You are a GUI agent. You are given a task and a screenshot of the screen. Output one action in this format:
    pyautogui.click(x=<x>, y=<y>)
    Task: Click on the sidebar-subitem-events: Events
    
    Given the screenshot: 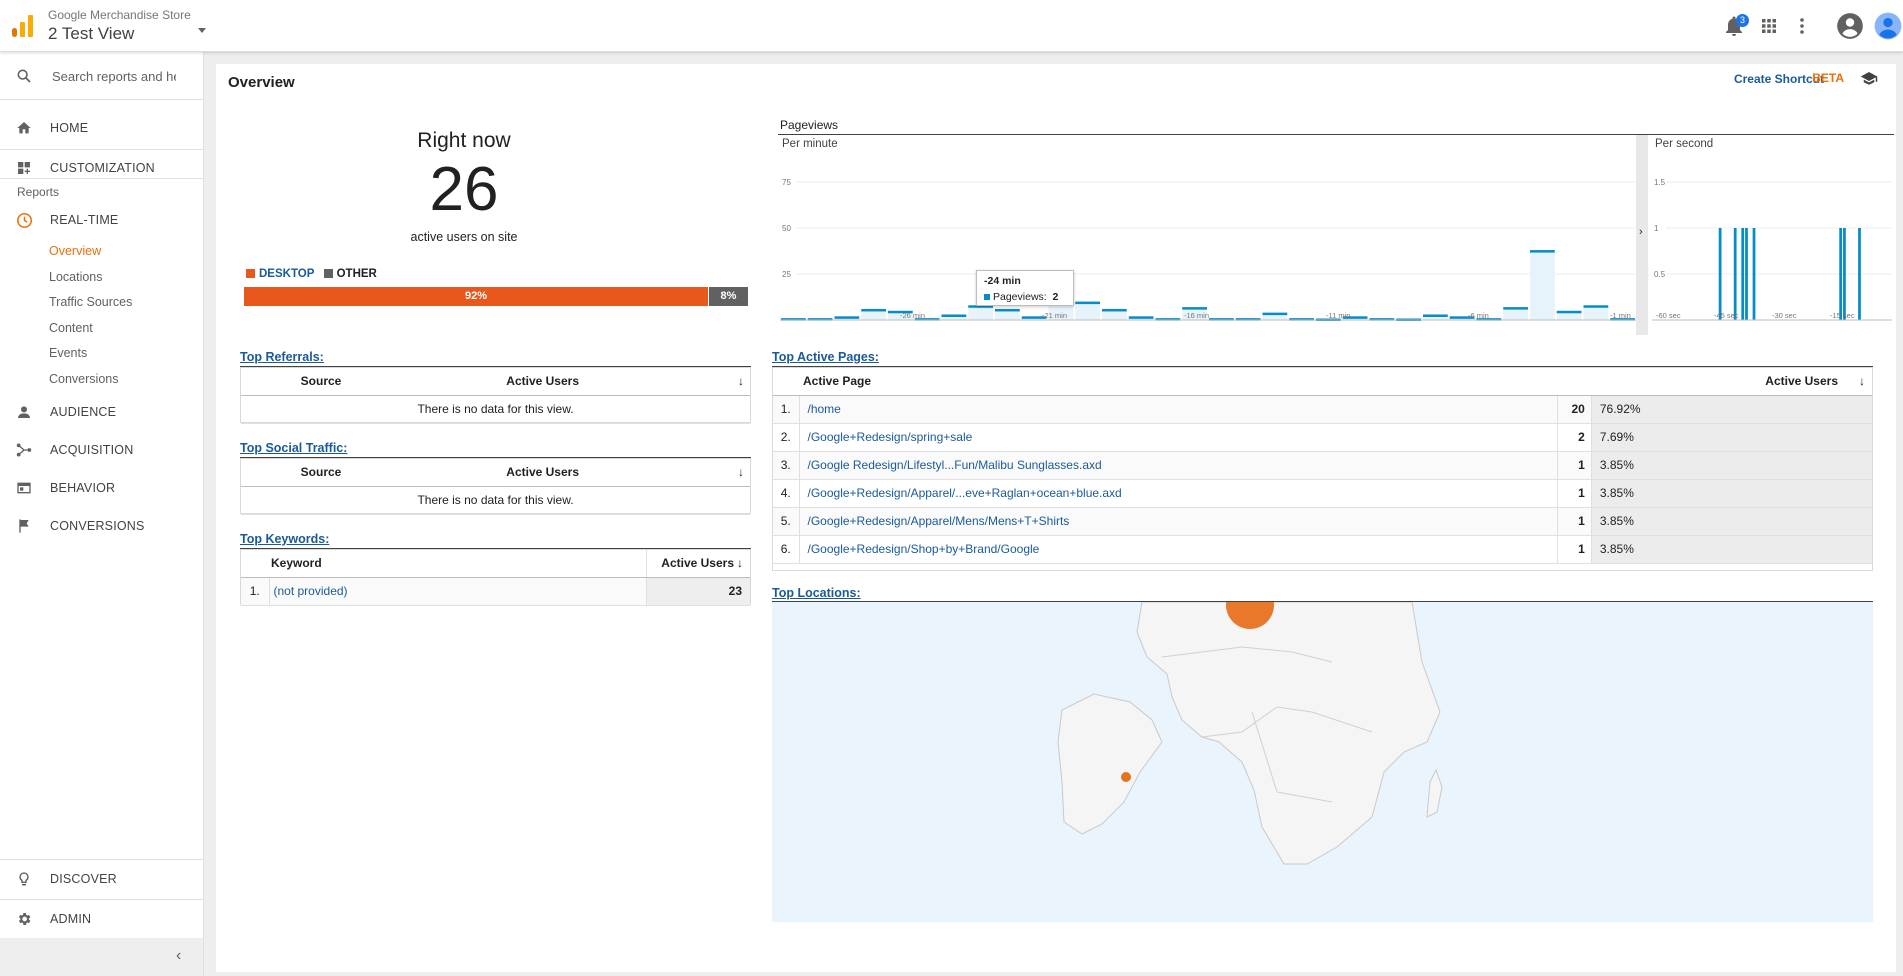 What is the action you would take?
    pyautogui.click(x=68, y=353)
    